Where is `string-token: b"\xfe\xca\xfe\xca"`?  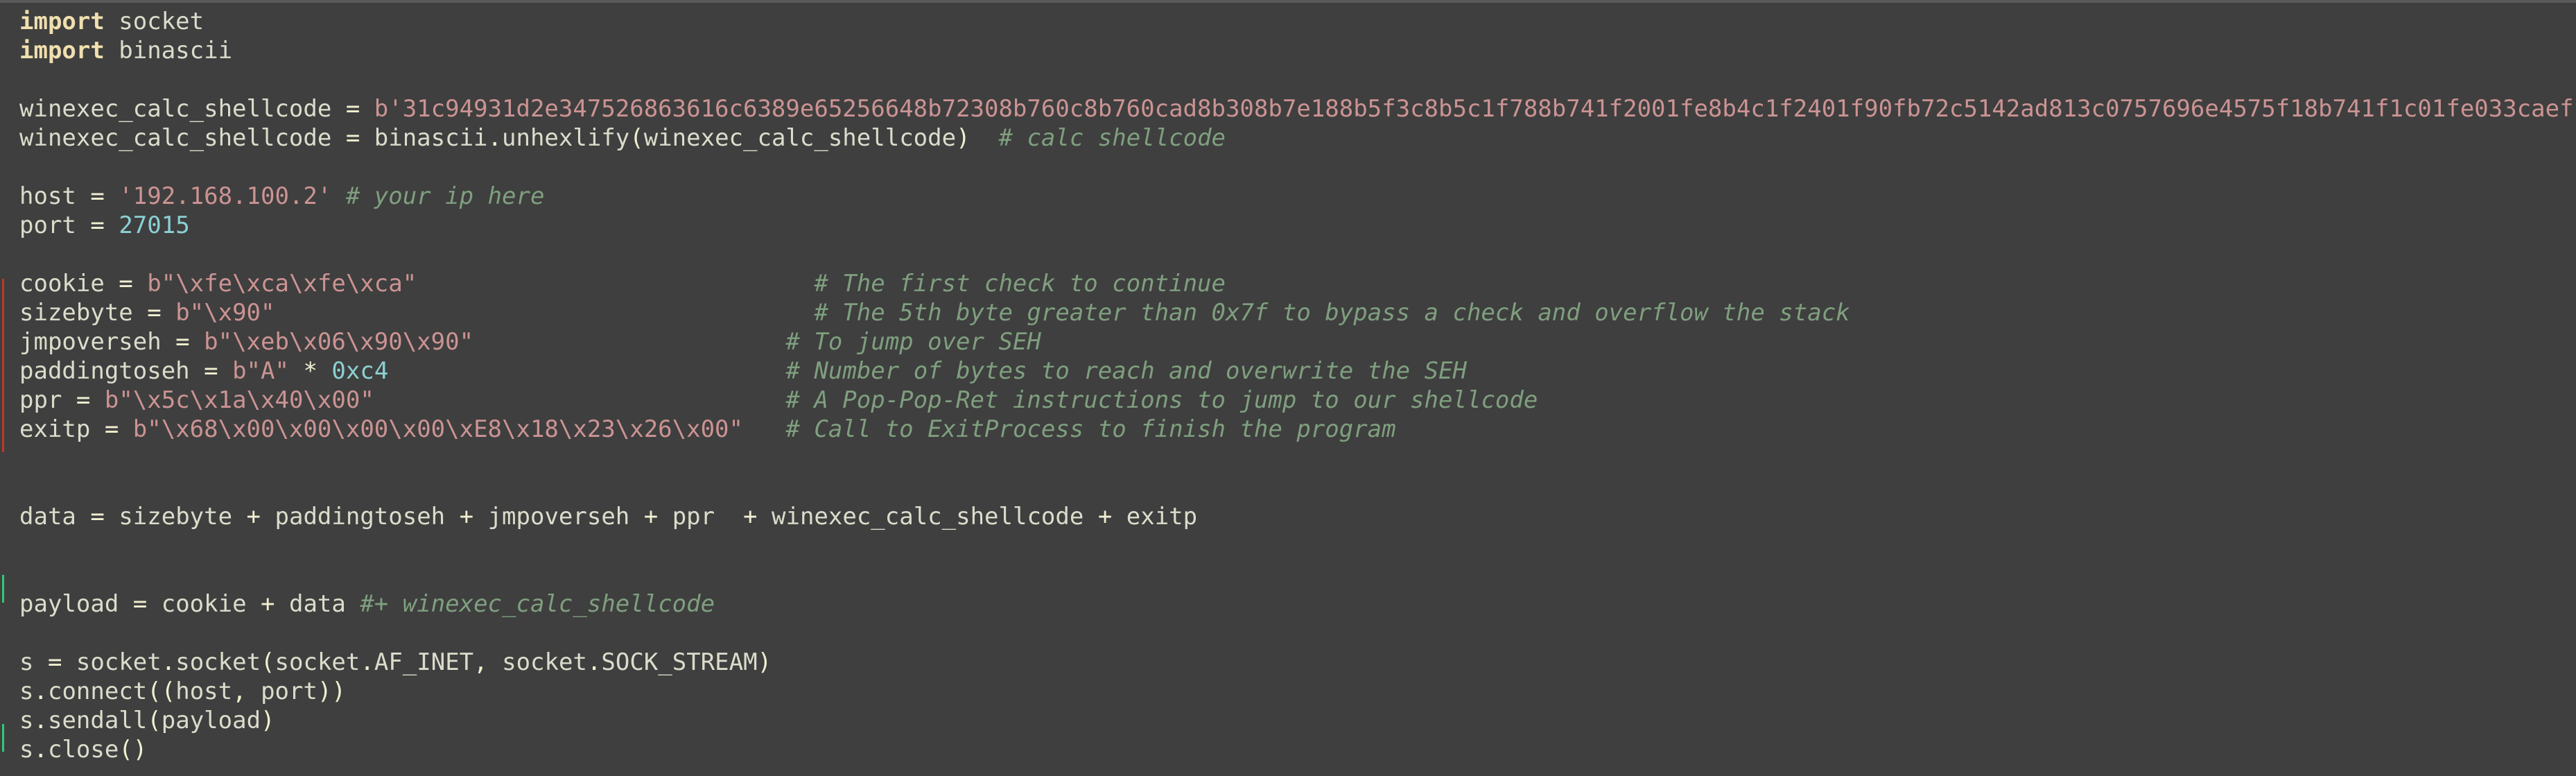
string-token: b"\xfe\xca\xfe\xca" is located at coordinates (282, 284).